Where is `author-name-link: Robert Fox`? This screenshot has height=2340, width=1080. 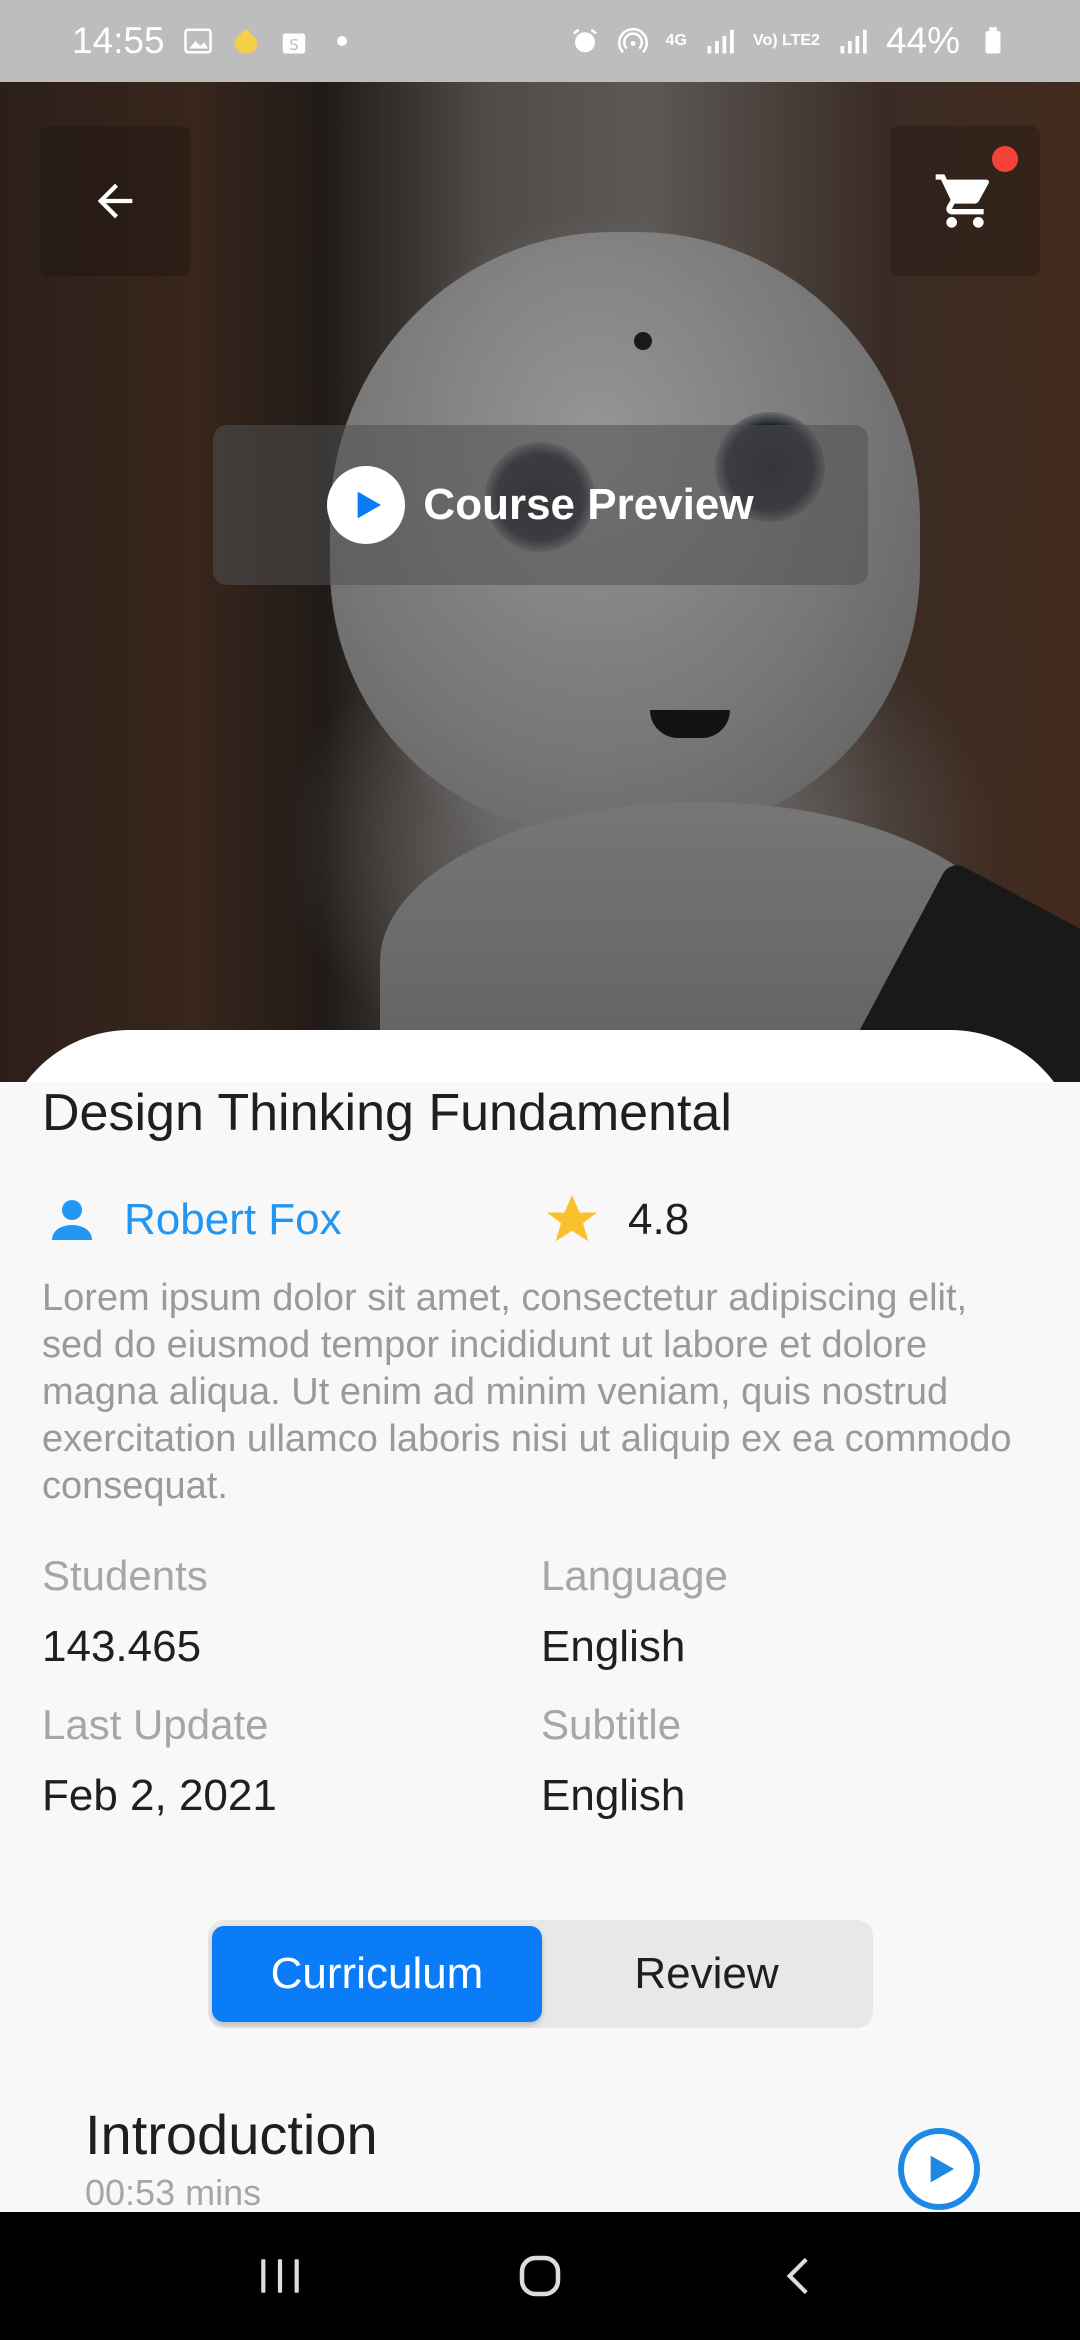
author-name-link: Robert Fox is located at coordinates (233, 1220).